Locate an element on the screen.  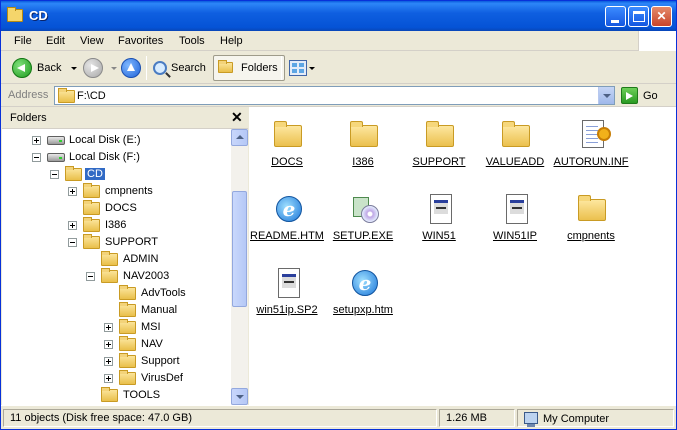
file-item: e setupxp.htm is located at coordinates (363, 296).